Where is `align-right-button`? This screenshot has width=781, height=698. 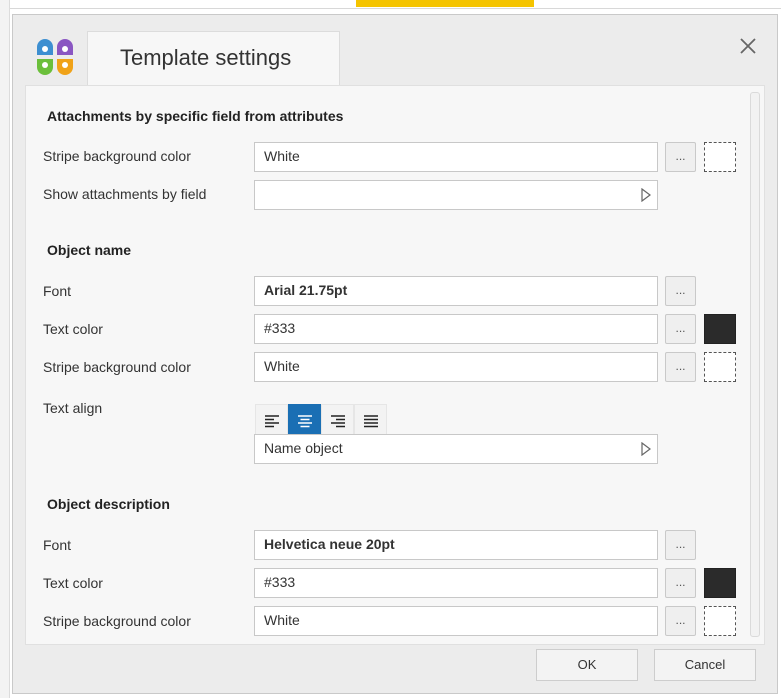 align-right-button is located at coordinates (337, 420).